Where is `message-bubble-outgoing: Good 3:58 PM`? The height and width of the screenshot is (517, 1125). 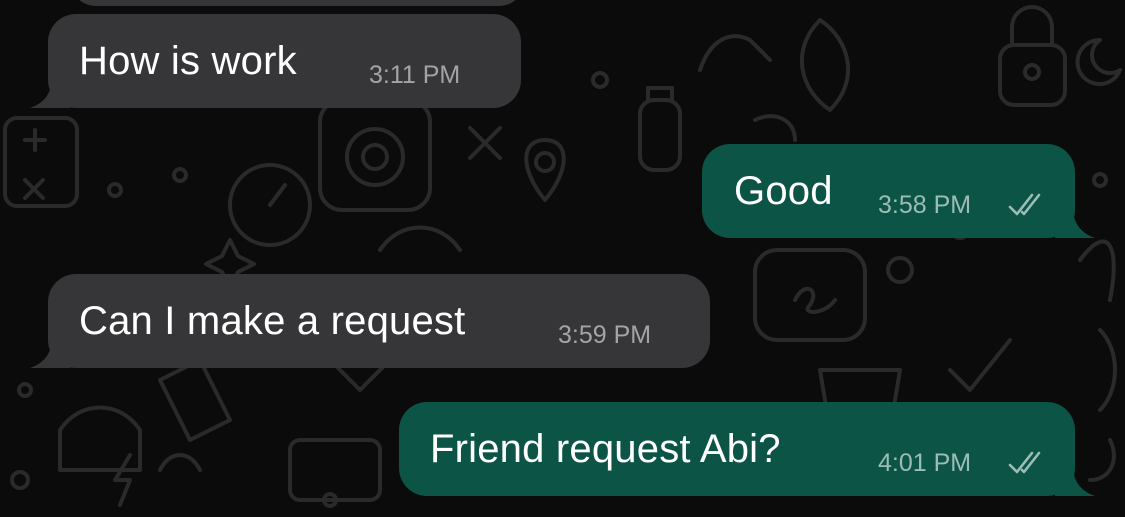 message-bubble-outgoing: Good 3:58 PM is located at coordinates (898, 191).